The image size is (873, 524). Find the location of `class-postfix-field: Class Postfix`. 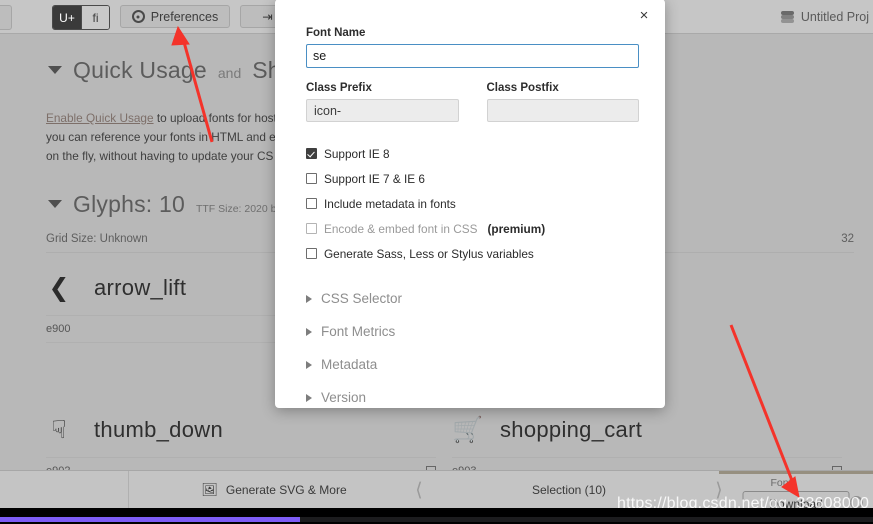

class-postfix-field: Class Postfix is located at coordinates (562, 102).